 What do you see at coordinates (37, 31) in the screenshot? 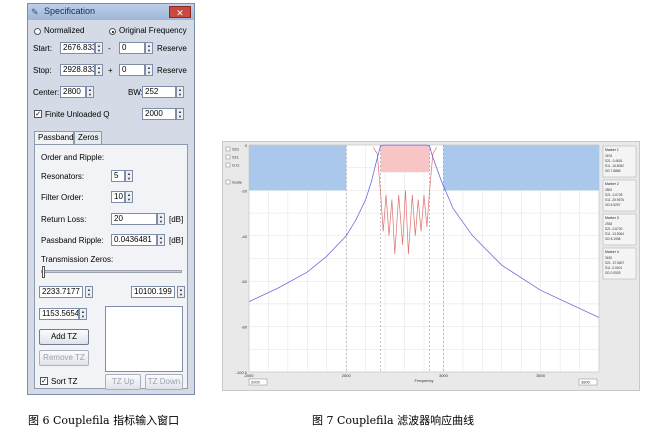
I see `normalized-radio` at bounding box center [37, 31].